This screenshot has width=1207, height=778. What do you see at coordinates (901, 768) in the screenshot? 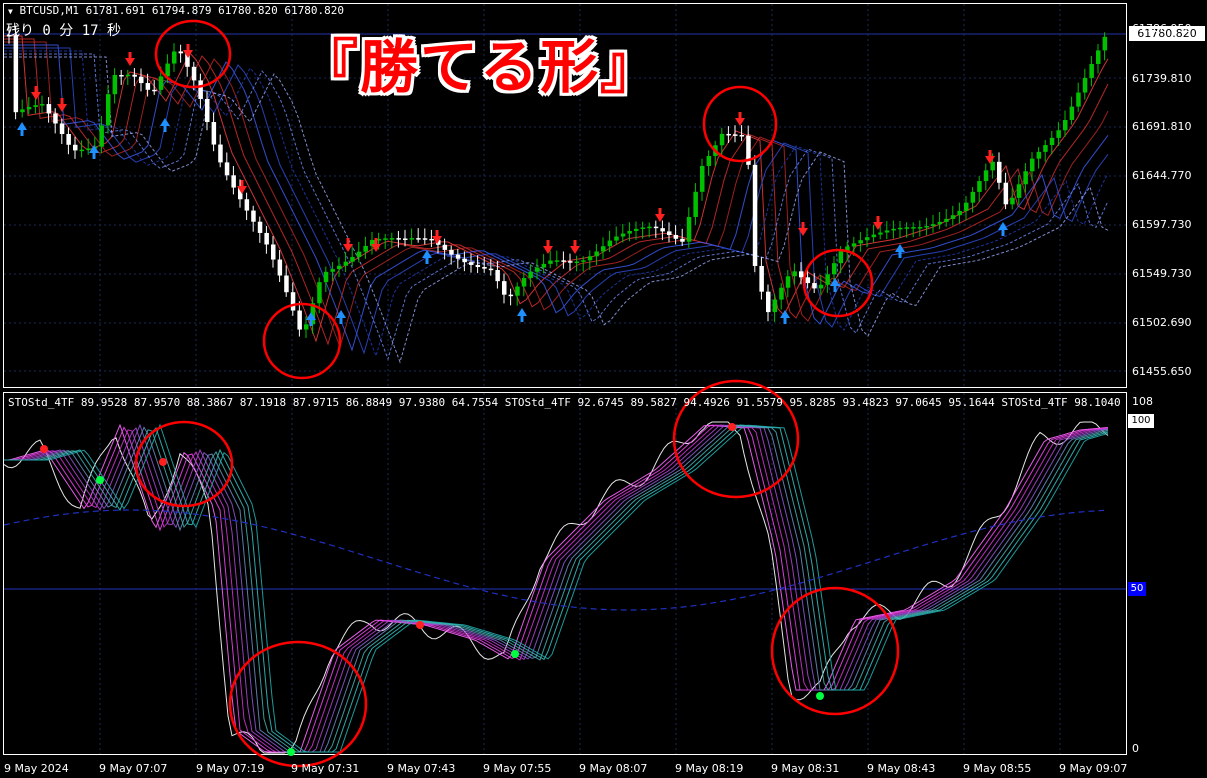
I see `time-label: 9 May 08:43` at bounding box center [901, 768].